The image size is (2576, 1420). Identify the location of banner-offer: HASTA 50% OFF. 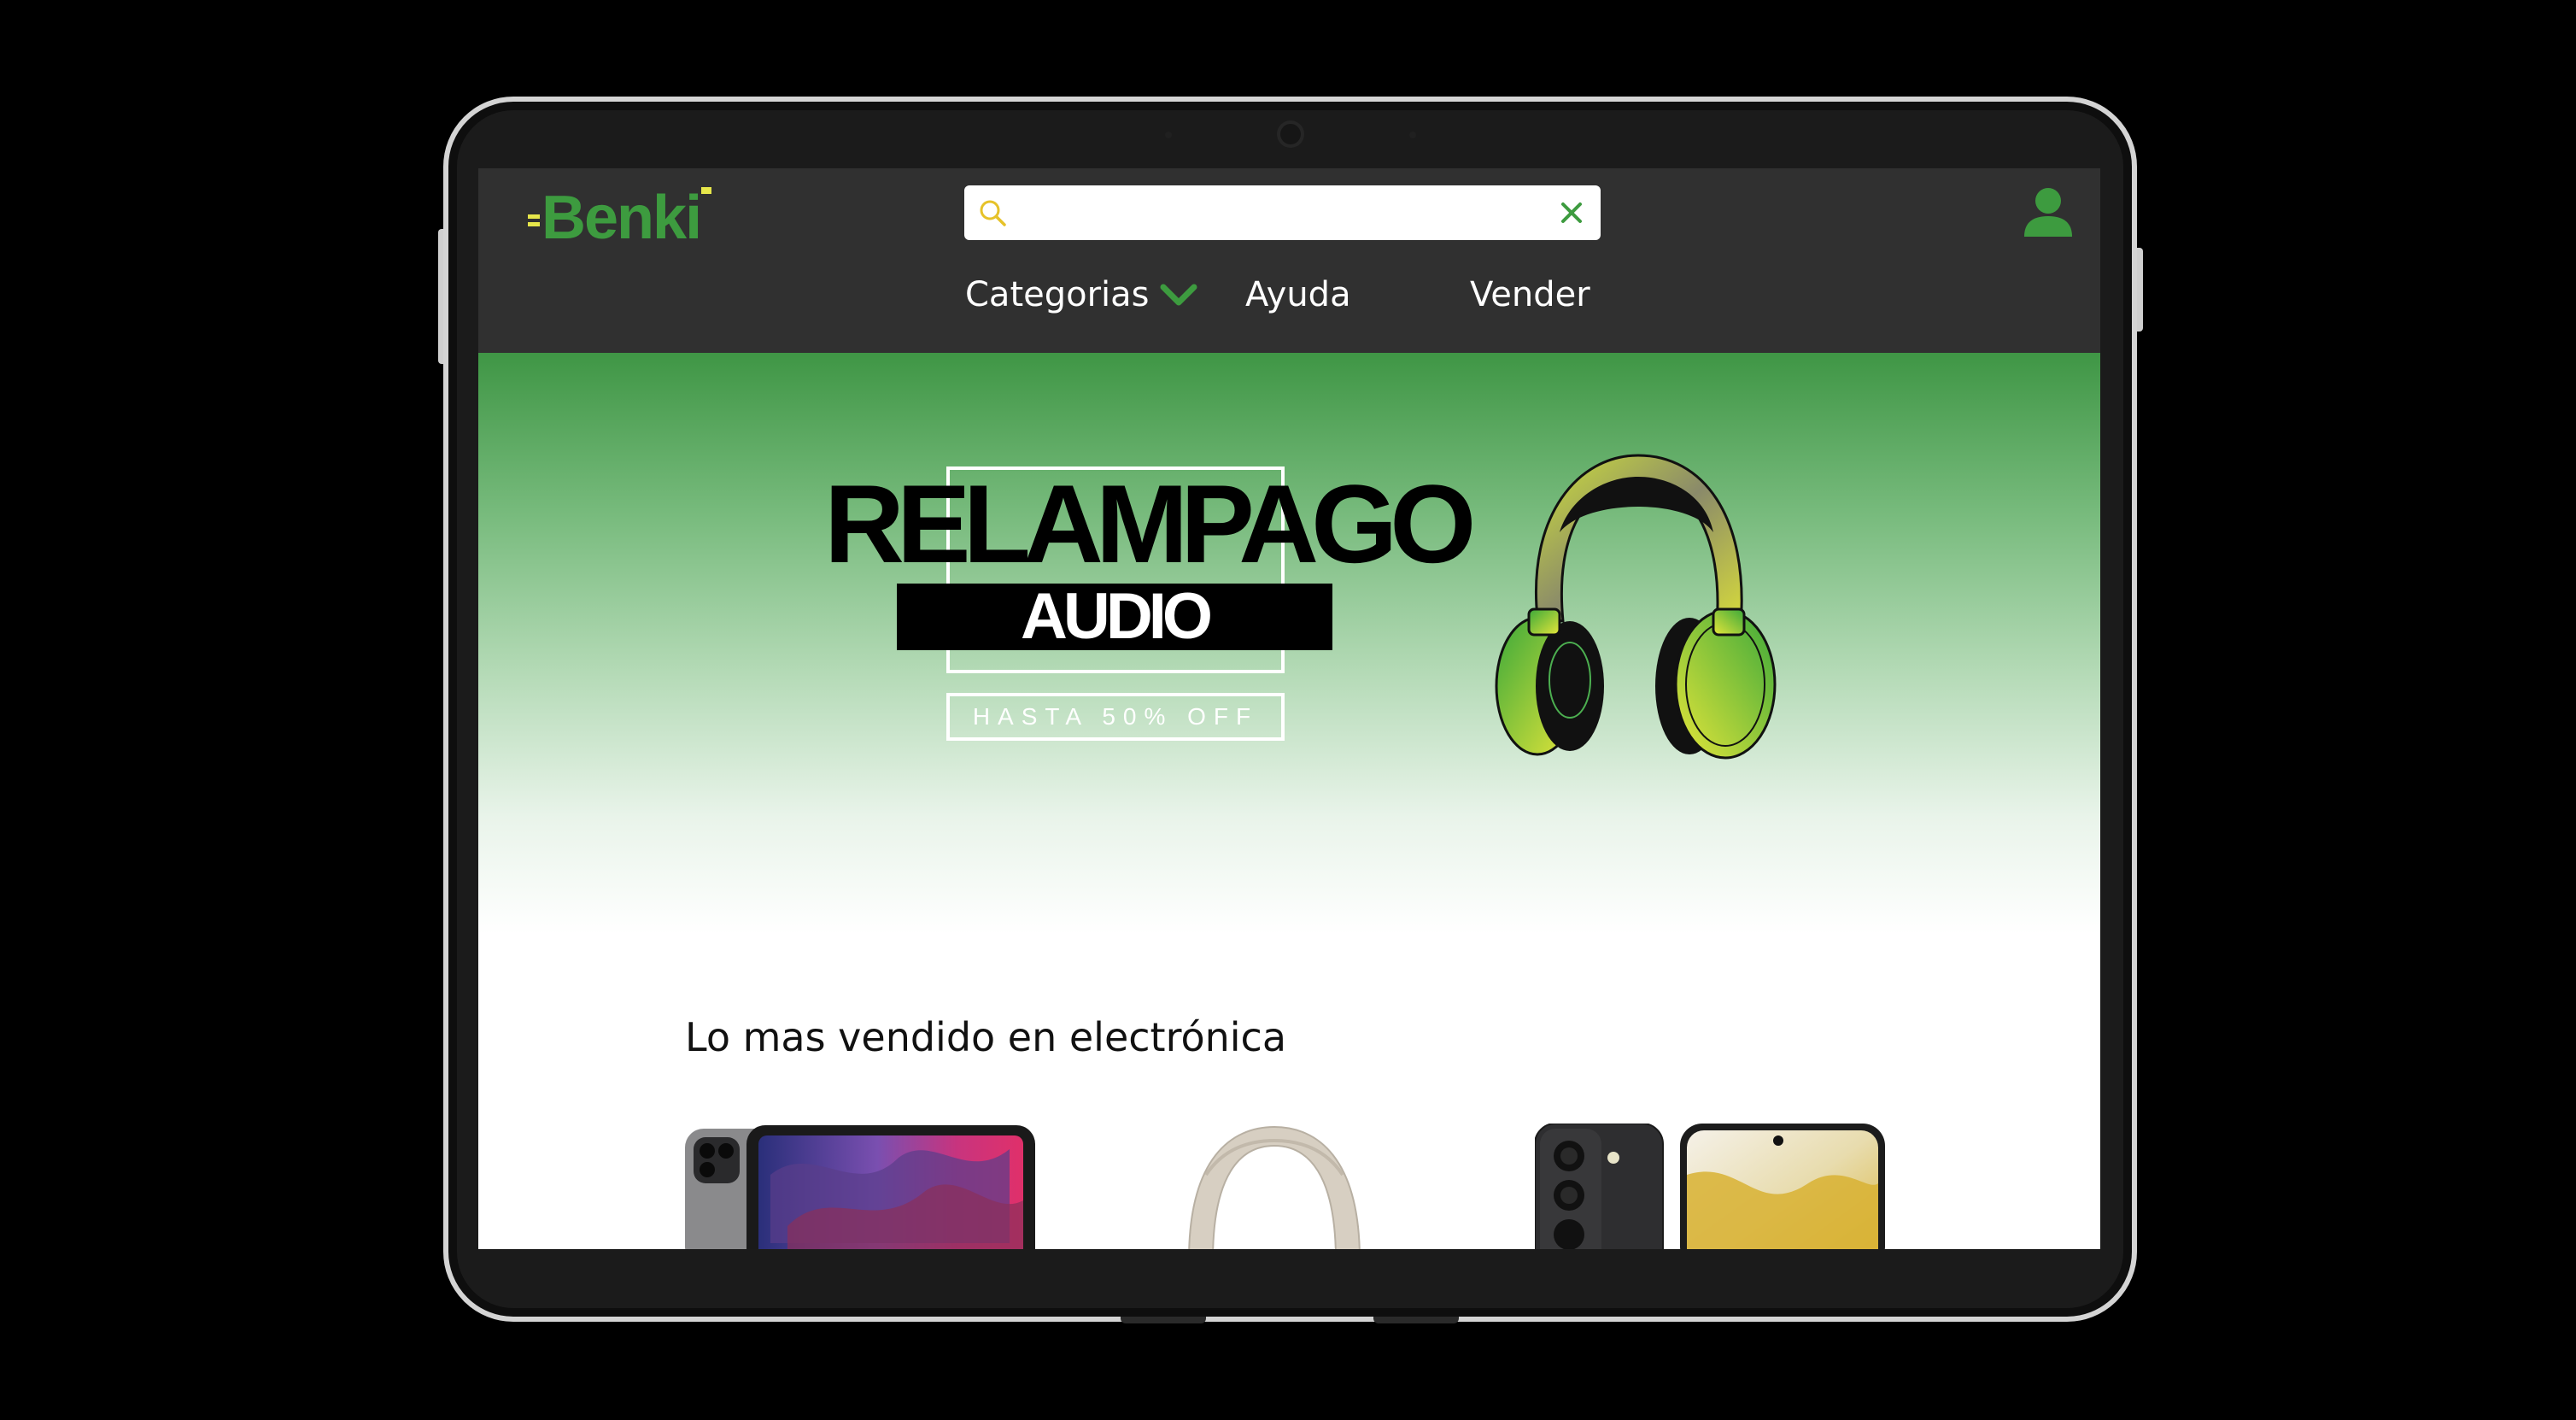
(1115, 717).